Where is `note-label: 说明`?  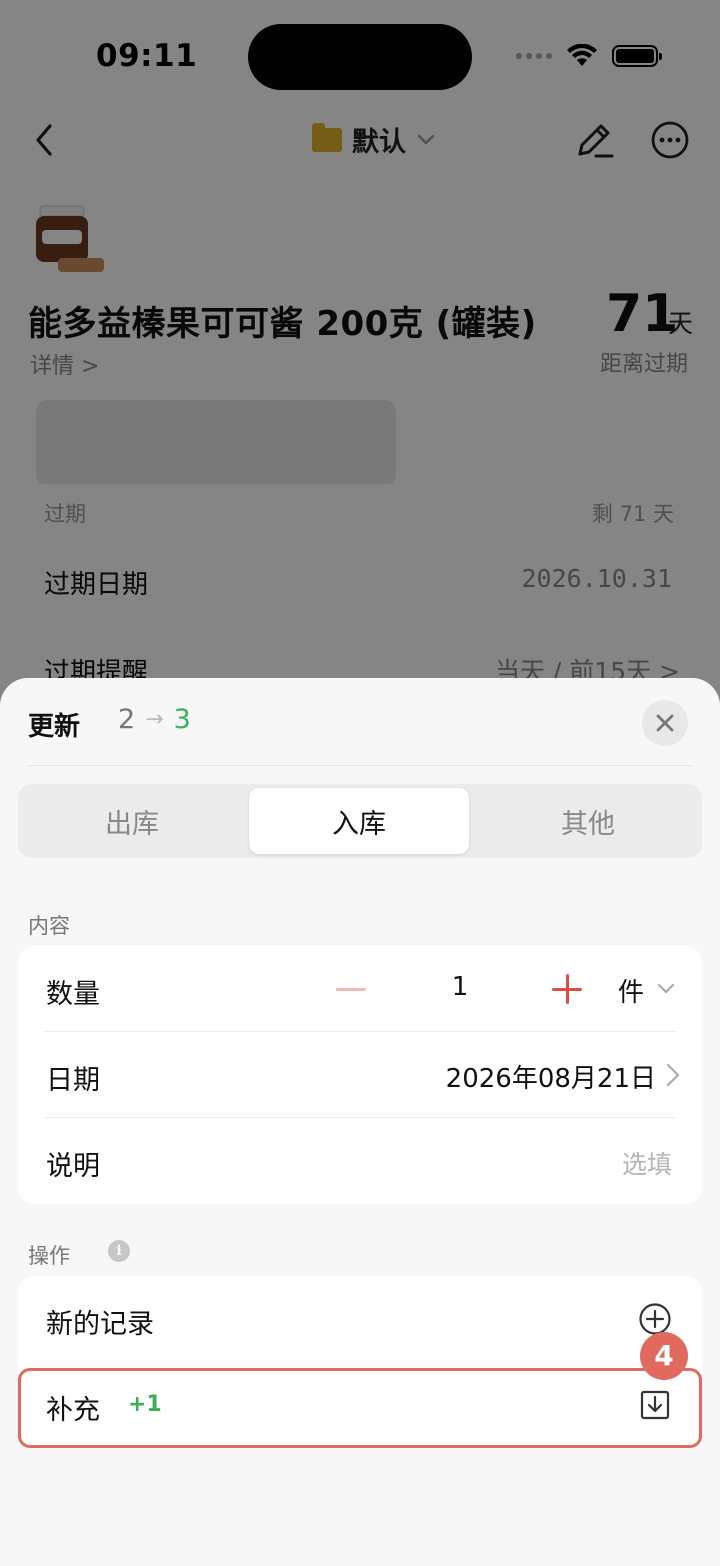 note-label: 说明 is located at coordinates (73, 1166).